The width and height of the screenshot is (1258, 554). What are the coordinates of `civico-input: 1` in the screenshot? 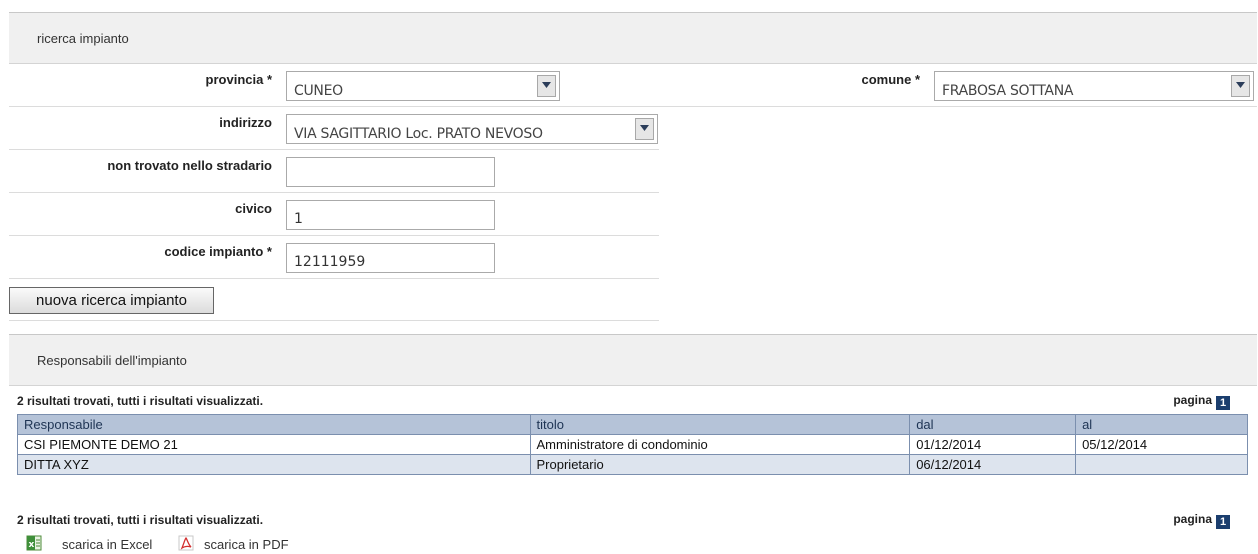 It's located at (390, 215).